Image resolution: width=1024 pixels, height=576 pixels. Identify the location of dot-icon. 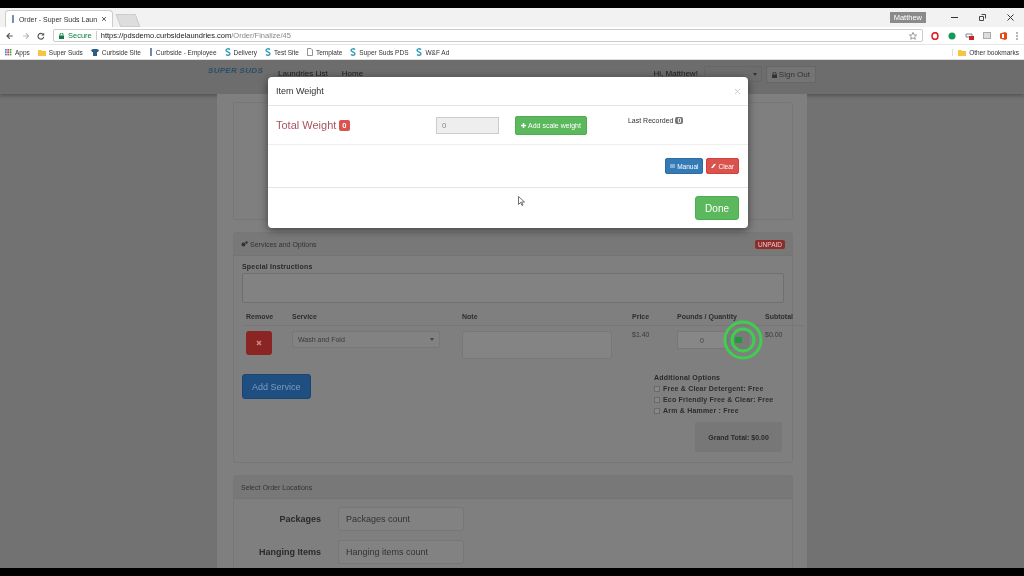
(952, 35).